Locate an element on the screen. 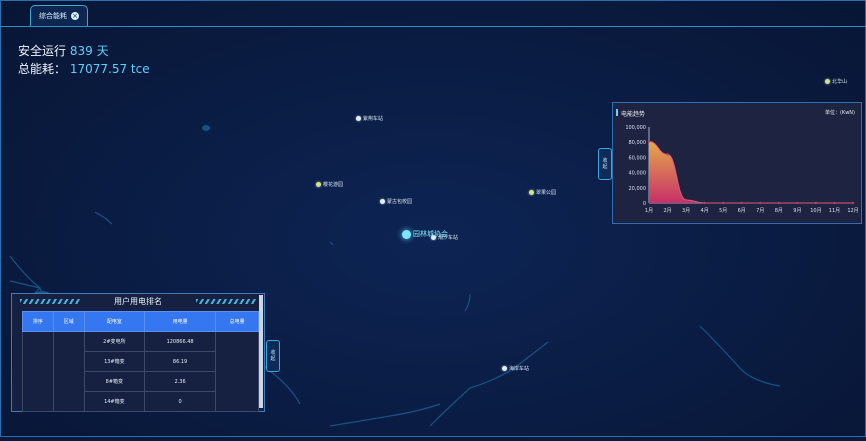 The height and width of the screenshot is (441, 866). close-icon: × is located at coordinates (75, 16).